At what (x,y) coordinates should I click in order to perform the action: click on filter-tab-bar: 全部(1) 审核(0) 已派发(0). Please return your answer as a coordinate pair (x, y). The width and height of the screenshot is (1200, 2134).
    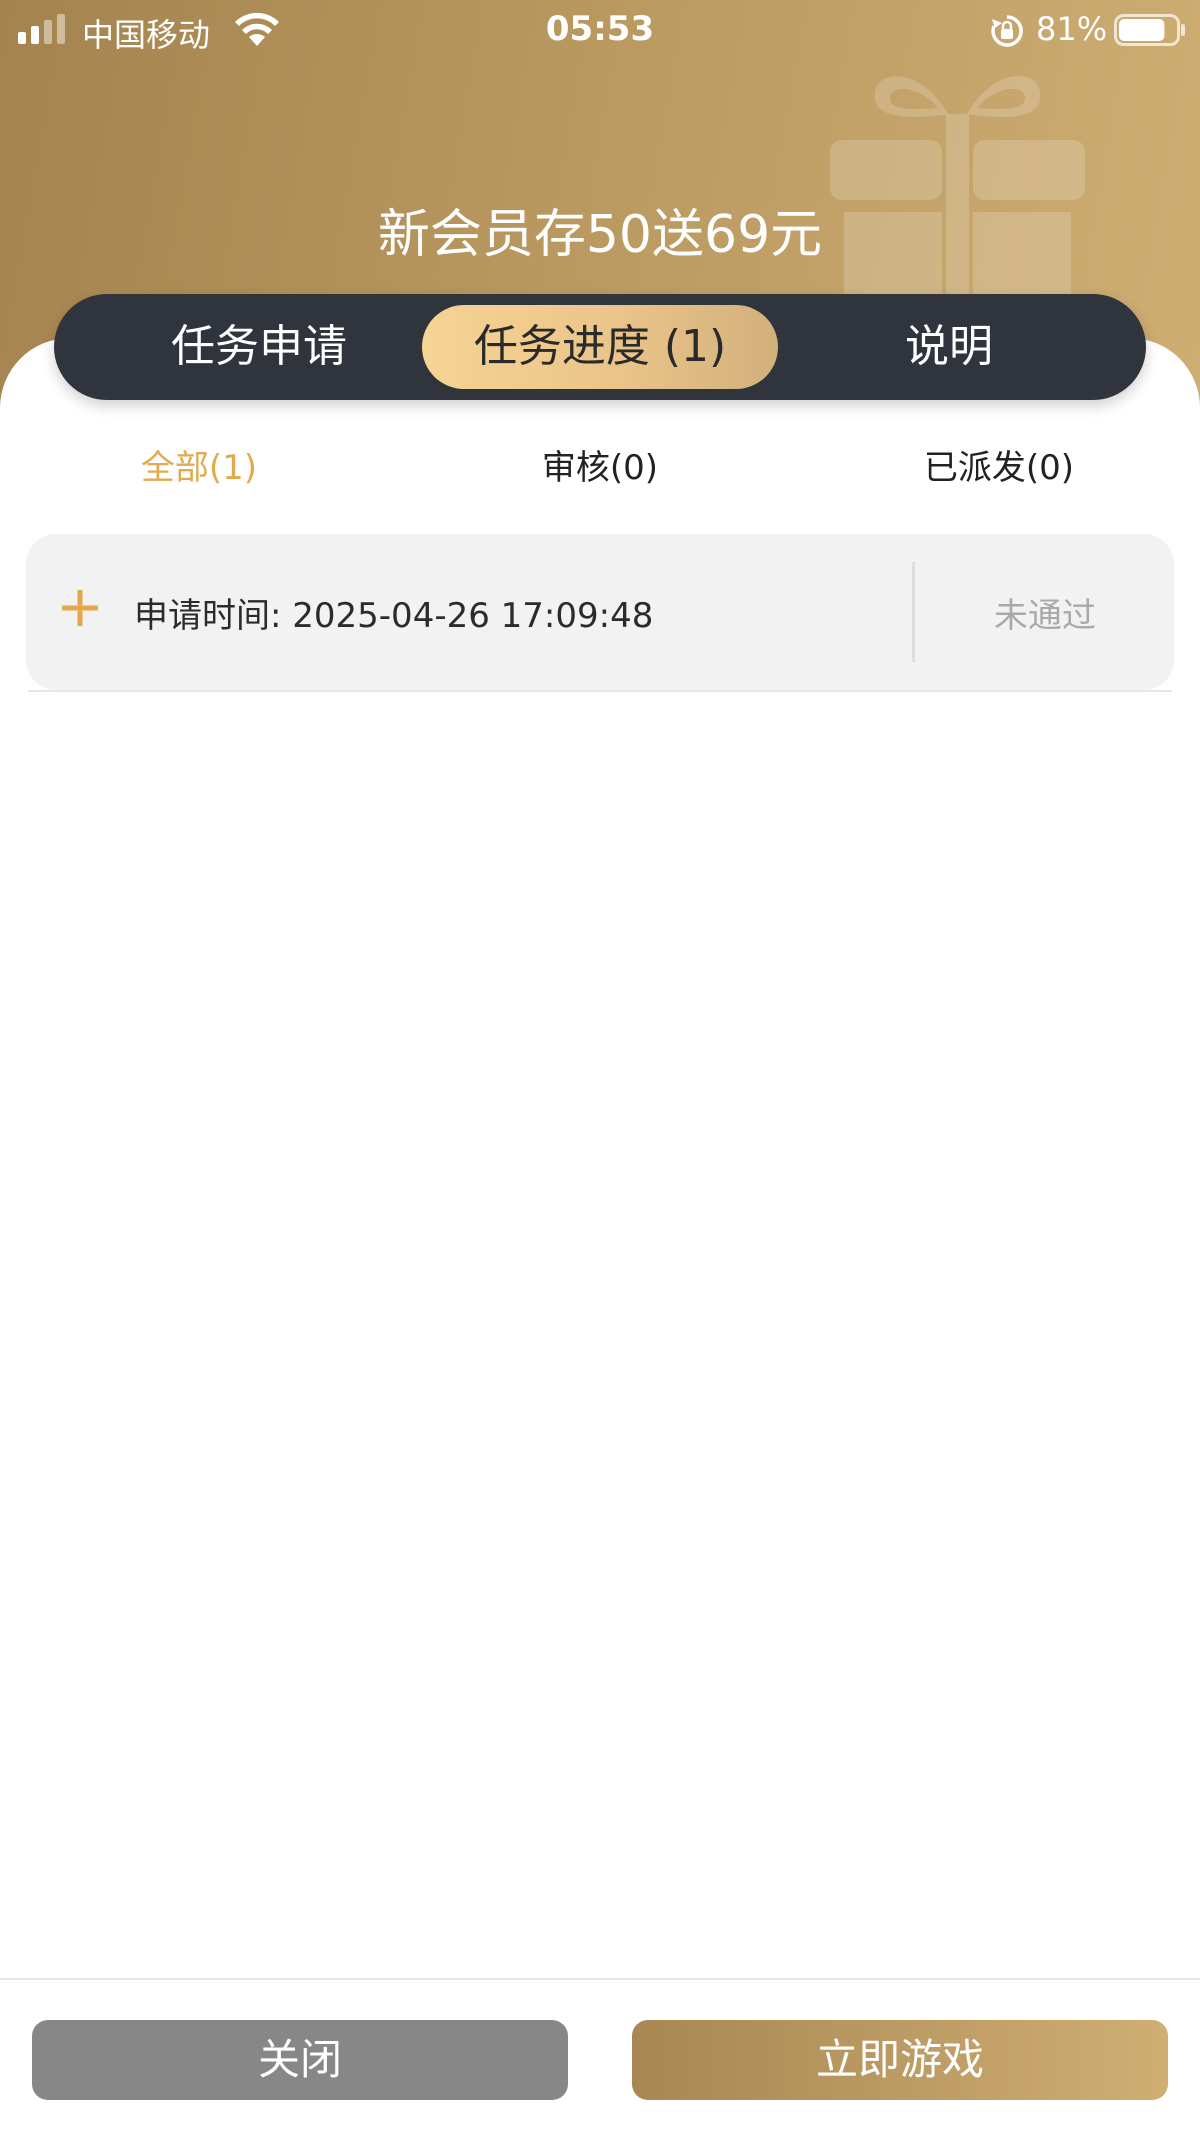
    Looking at the image, I should click on (600, 470).